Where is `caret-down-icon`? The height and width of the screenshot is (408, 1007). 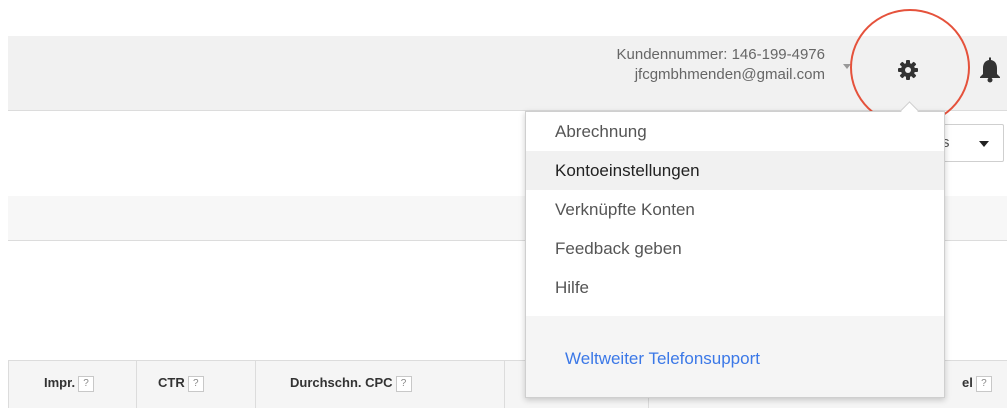
caret-down-icon is located at coordinates (984, 144).